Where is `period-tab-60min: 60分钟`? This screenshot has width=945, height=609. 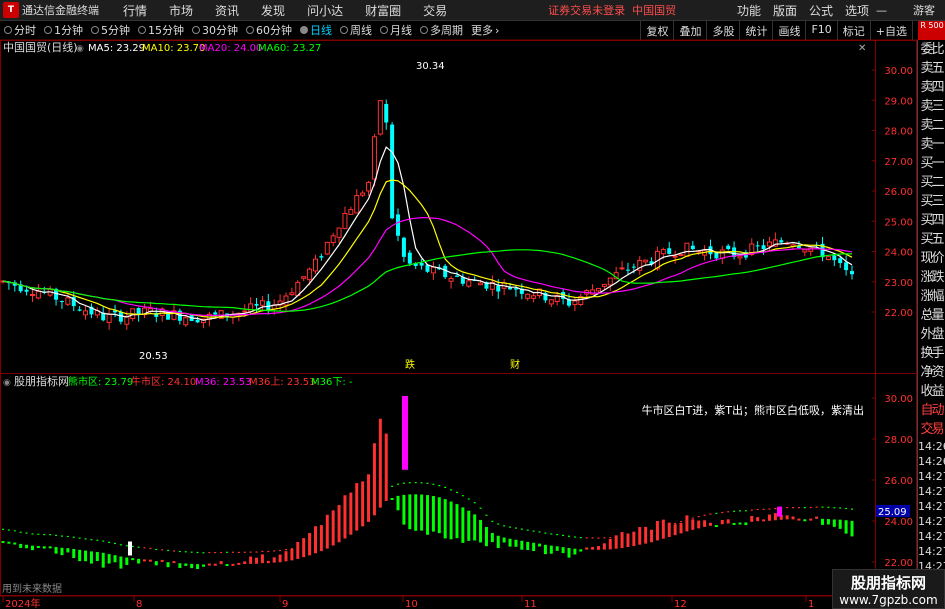
period-tab-60min: 60分钟 is located at coordinates (269, 30).